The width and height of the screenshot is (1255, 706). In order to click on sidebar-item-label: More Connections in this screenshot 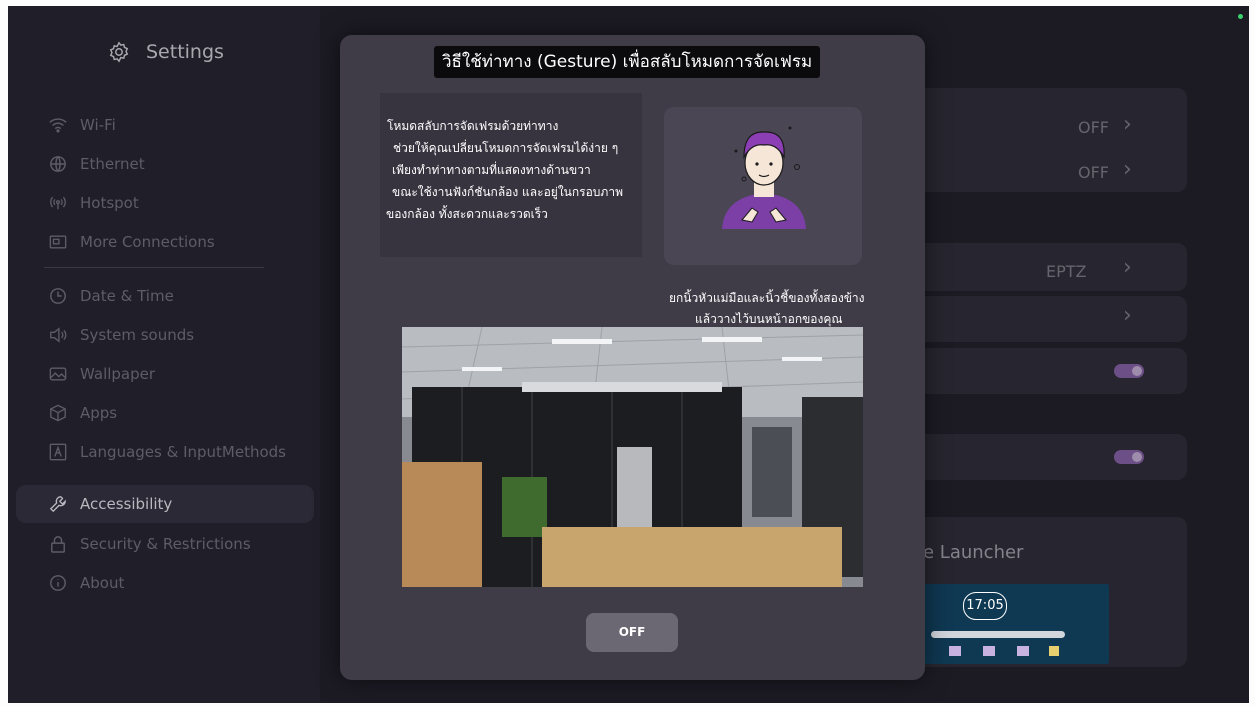, I will do `click(147, 242)`.